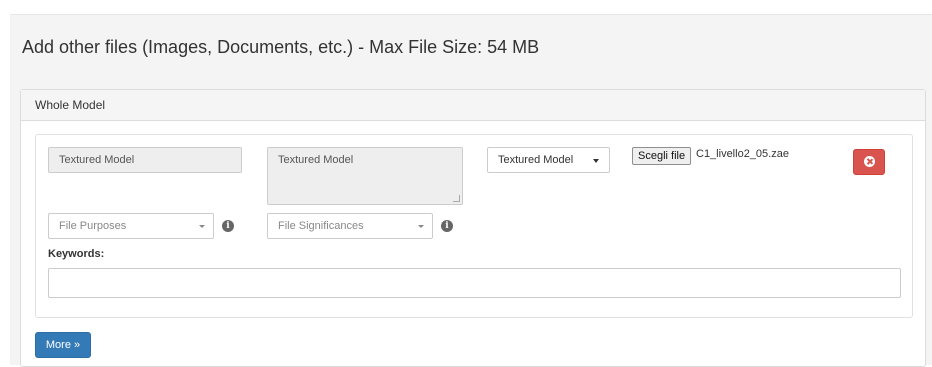 The height and width of the screenshot is (367, 932). I want to click on remove-file-button, so click(869, 162).